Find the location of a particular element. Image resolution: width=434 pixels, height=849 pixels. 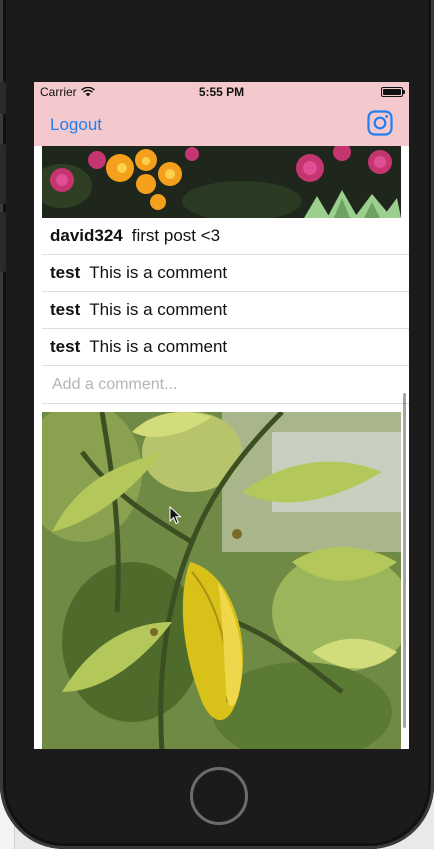

vertical-scrollbar is located at coordinates (404, 560).